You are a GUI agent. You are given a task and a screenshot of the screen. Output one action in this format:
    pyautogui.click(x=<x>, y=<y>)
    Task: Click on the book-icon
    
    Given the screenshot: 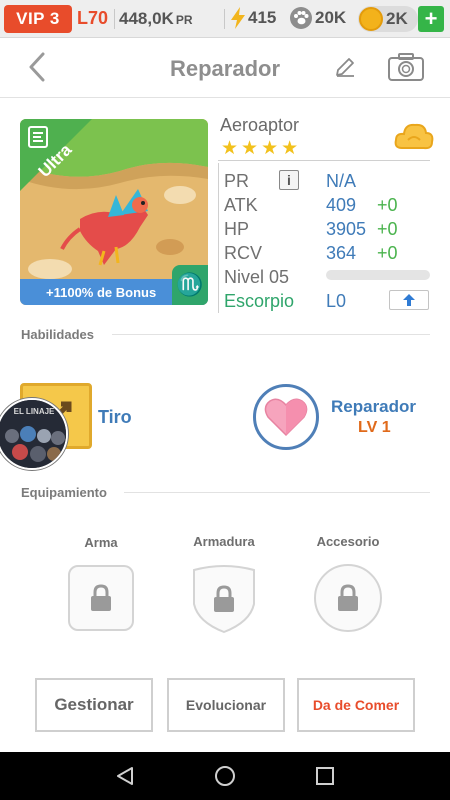 What is the action you would take?
    pyautogui.click(x=38, y=137)
    